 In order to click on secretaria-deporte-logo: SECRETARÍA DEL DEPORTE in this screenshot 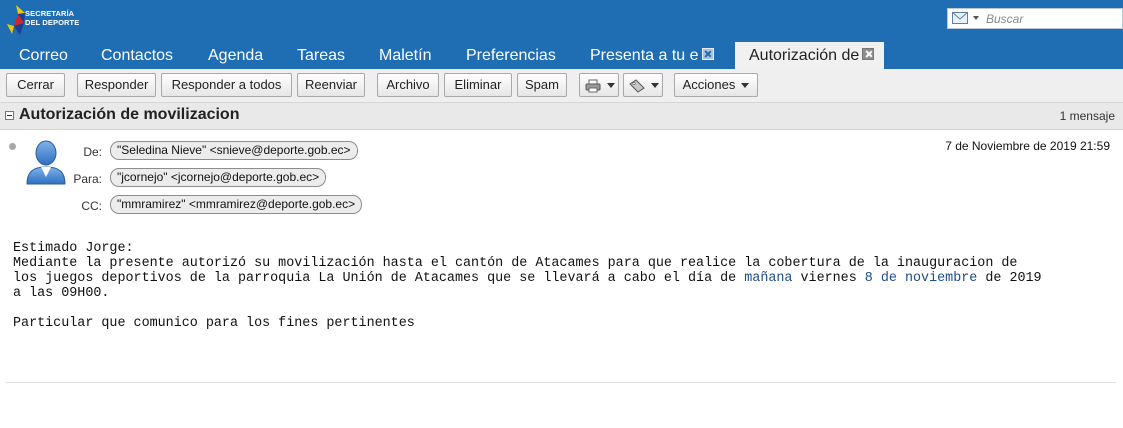, I will do `click(44, 21)`.